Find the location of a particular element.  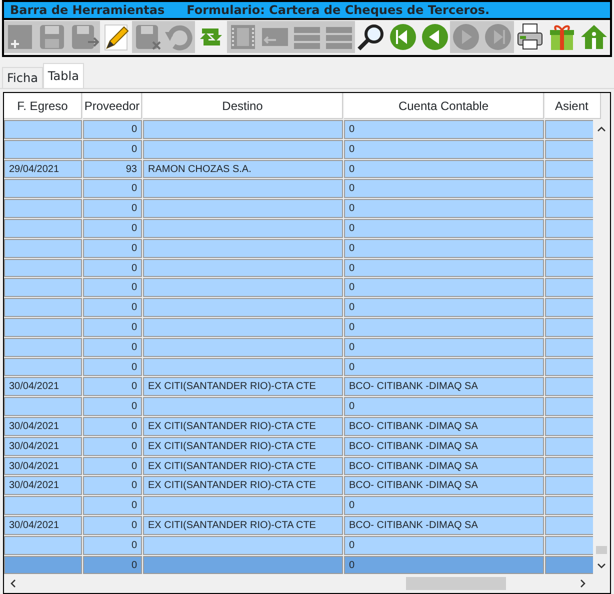

tab: Ficha is located at coordinates (22, 77).